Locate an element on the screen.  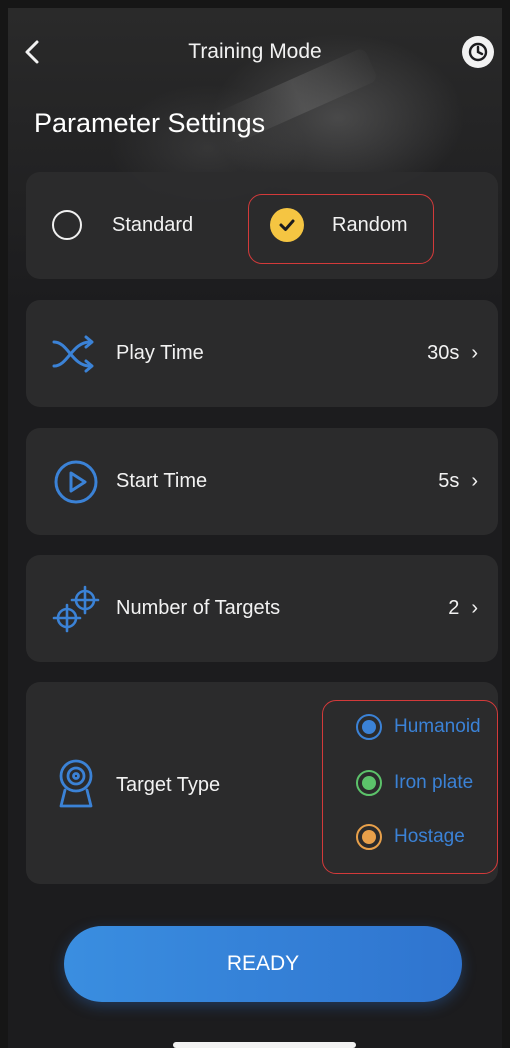
target-option-iron-plate: Iron plate is located at coordinates (414, 783).